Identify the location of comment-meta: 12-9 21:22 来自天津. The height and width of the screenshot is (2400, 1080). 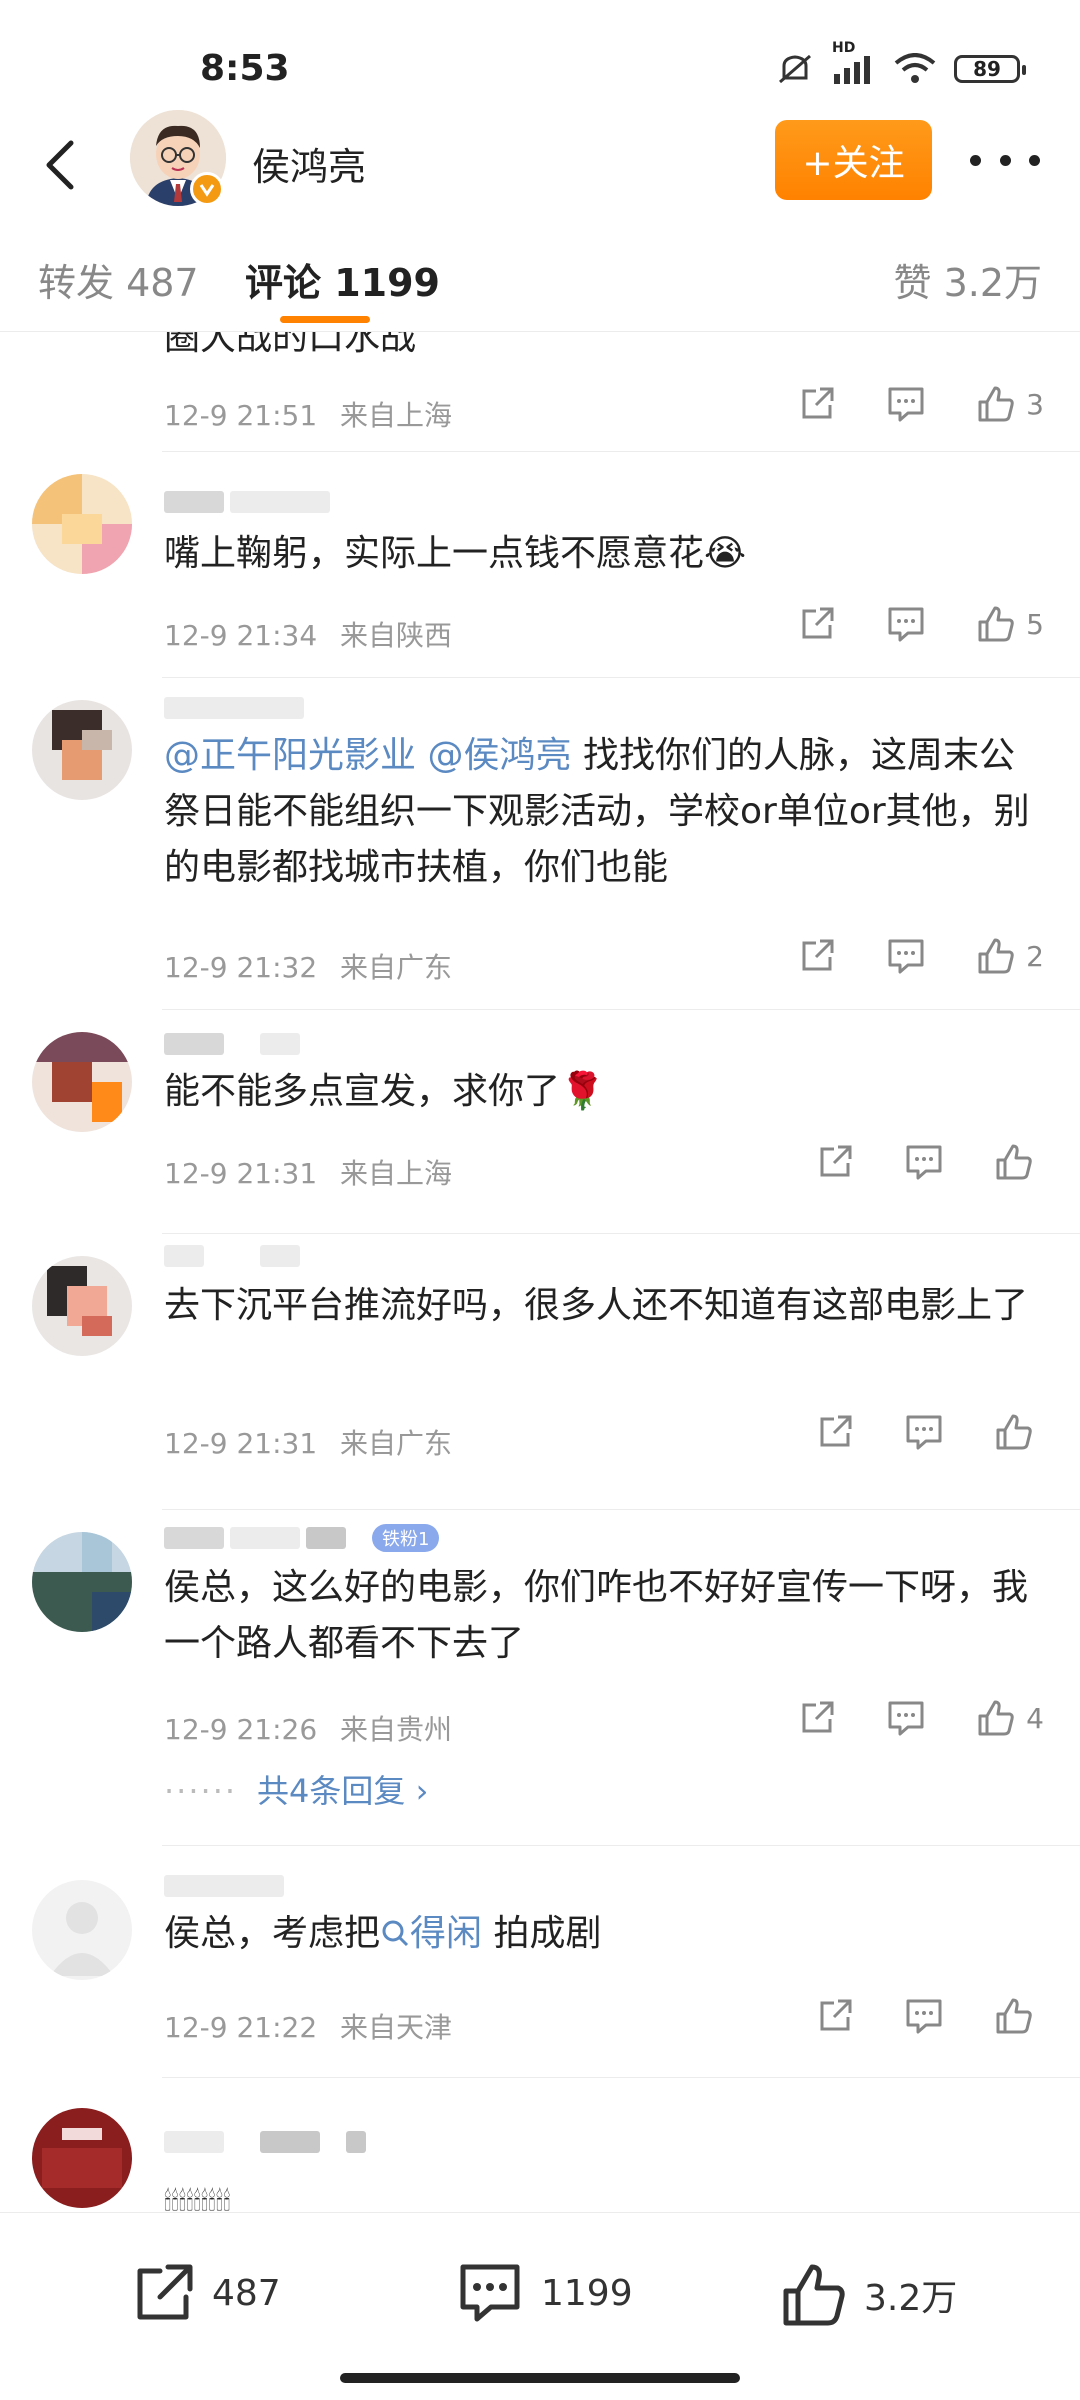
(308, 2026).